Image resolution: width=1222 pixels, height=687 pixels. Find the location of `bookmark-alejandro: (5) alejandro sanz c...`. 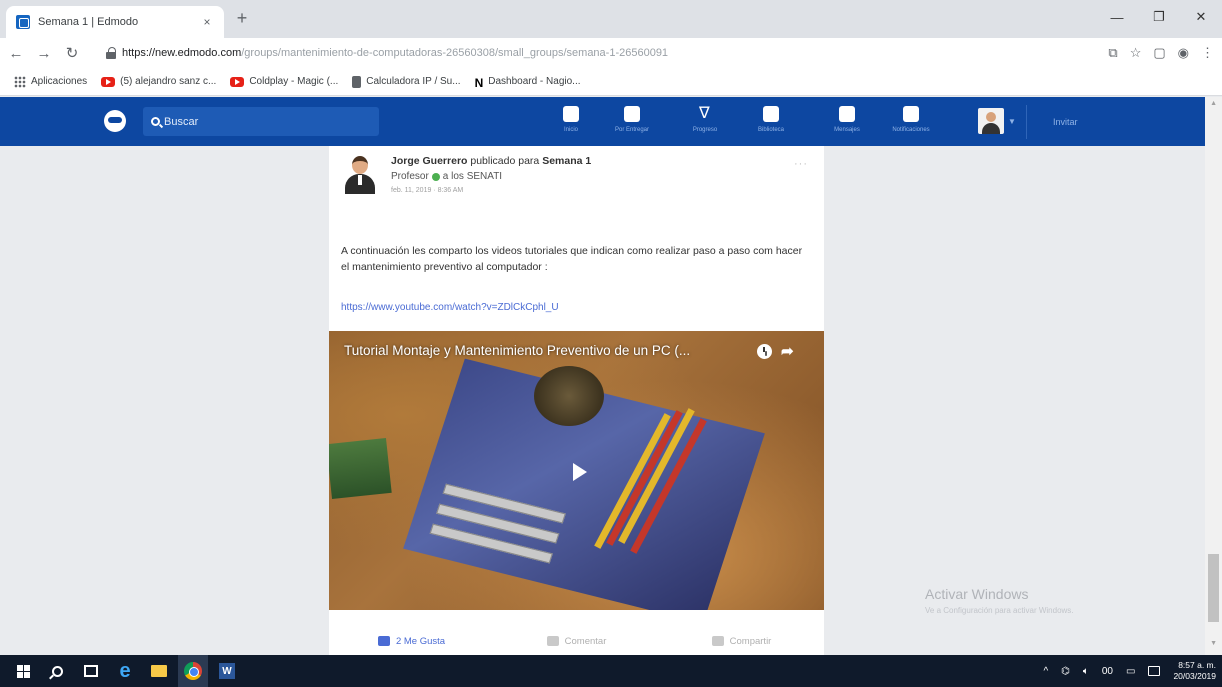

bookmark-alejandro: (5) alejandro sanz c... is located at coordinates (158, 81).